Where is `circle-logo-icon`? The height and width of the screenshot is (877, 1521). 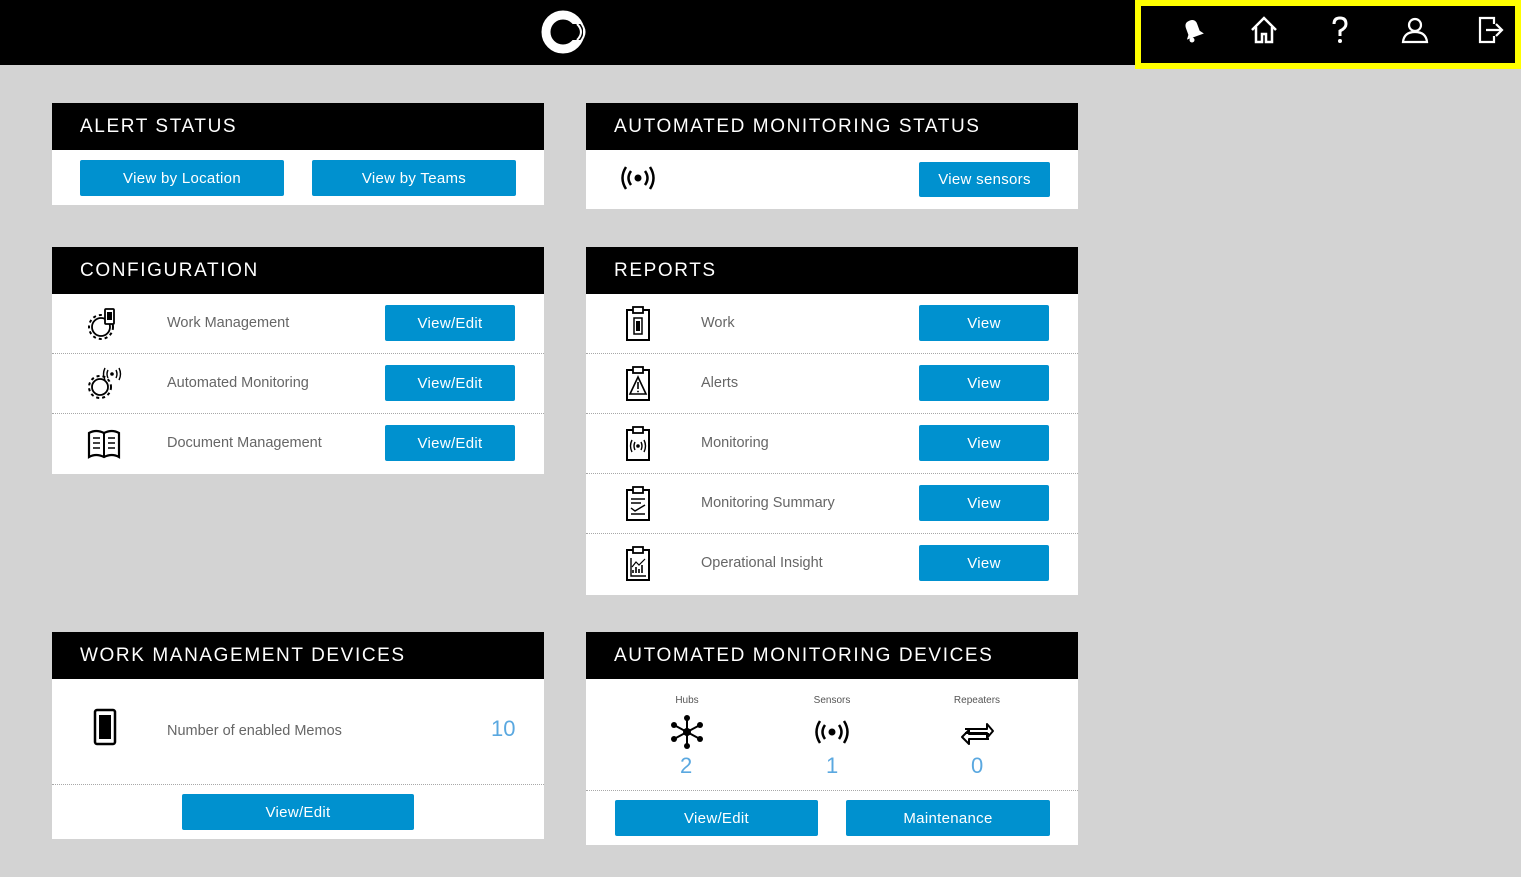 circle-logo-icon is located at coordinates (565, 32).